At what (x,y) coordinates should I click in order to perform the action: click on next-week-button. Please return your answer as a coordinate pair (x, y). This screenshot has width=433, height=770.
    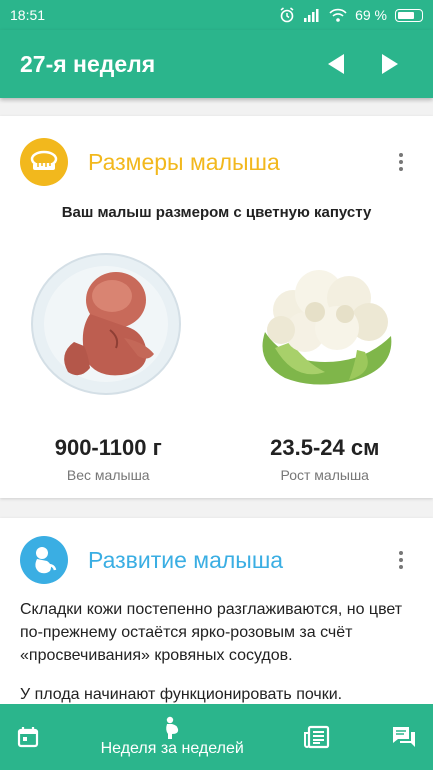
    Looking at the image, I should click on (391, 64).